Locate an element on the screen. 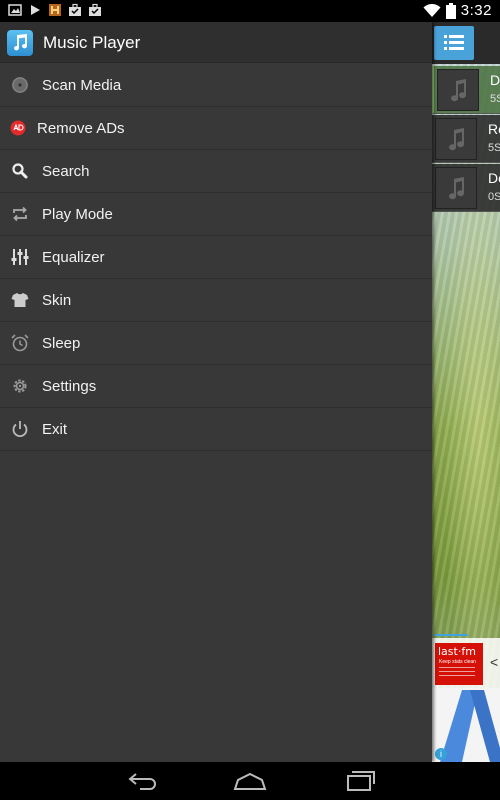 The width and height of the screenshot is (500, 800). ad-tagline: Keep stats clean is located at coordinates (457, 662).